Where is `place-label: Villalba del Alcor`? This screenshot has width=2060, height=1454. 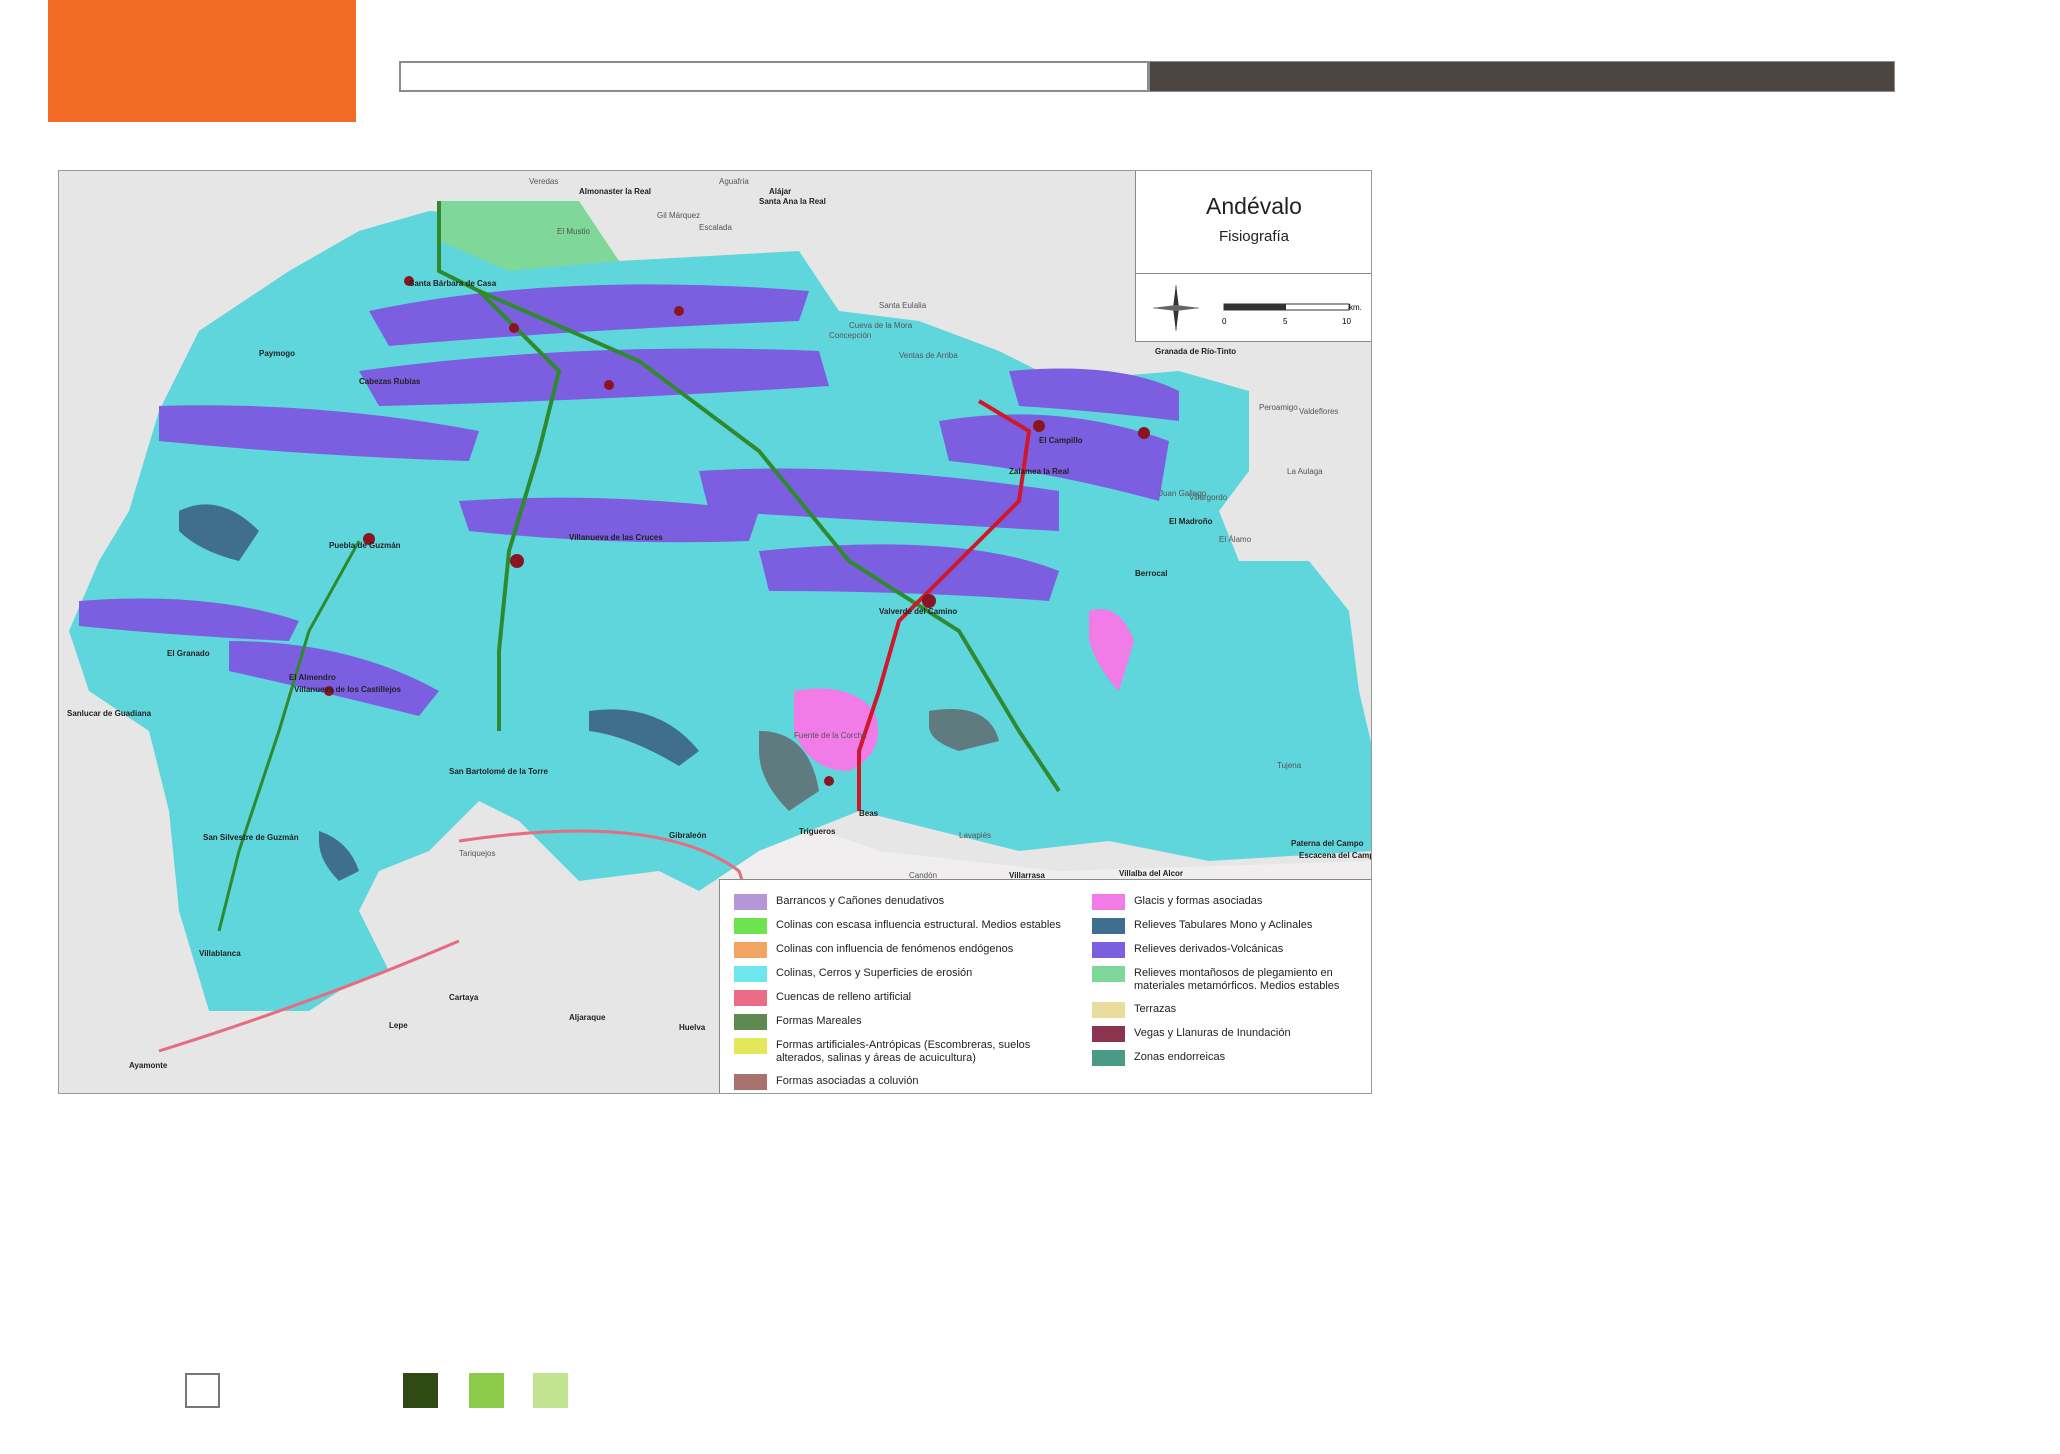
place-label: Villalba del Alcor is located at coordinates (1151, 873).